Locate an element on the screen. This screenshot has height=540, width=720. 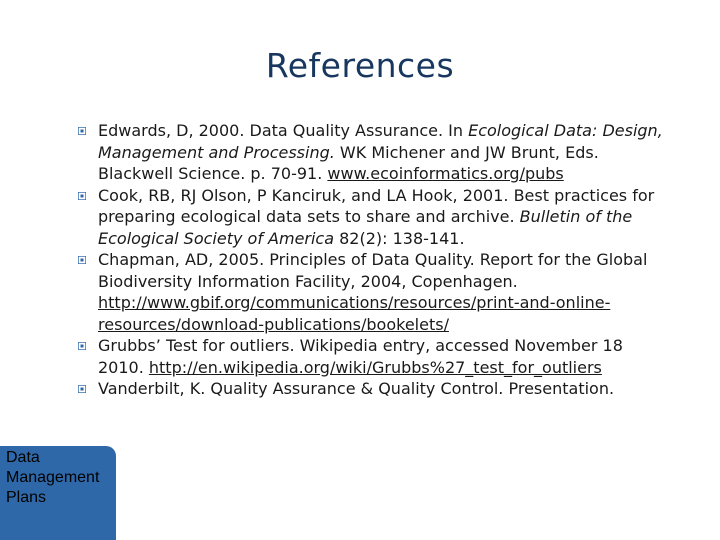
reference-link: www.ecoinformatics.org/pubs is located at coordinates (445, 173).